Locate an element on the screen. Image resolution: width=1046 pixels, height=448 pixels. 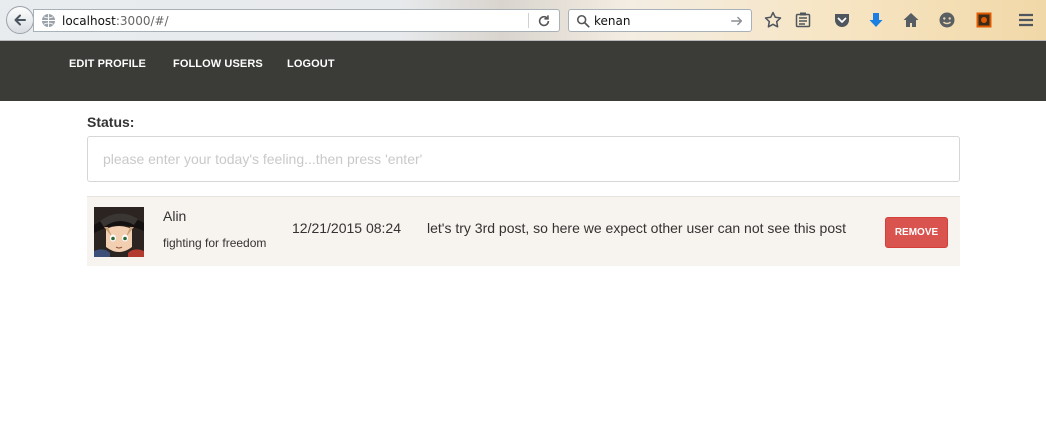
globe-icon is located at coordinates (48, 21).